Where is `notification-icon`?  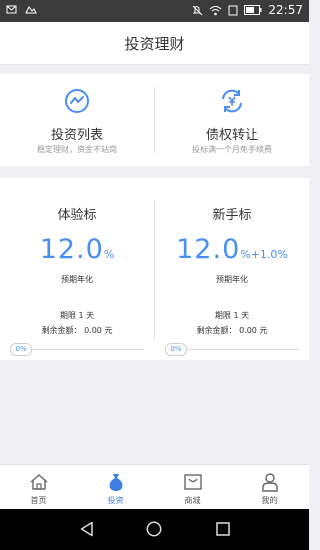
notification-icon is located at coordinates (11, 9).